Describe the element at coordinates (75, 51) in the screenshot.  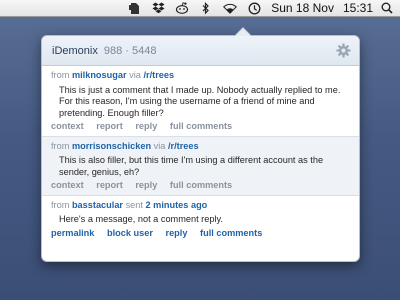
I see `account-username: iDemonix` at that location.